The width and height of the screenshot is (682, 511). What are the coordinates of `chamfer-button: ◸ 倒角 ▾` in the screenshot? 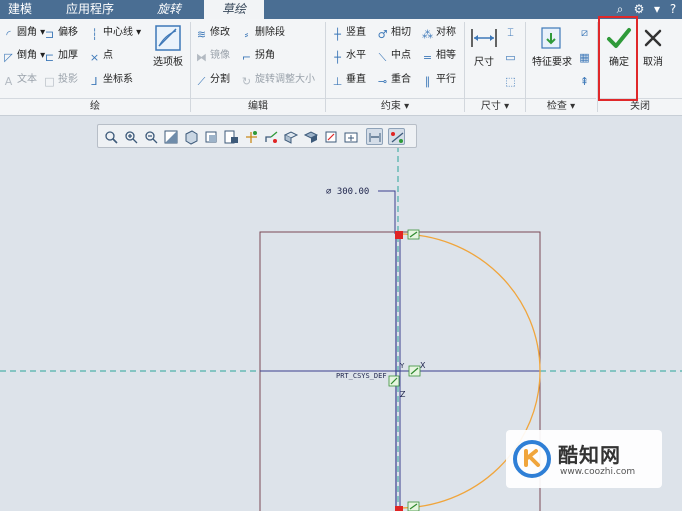 It's located at (23, 56).